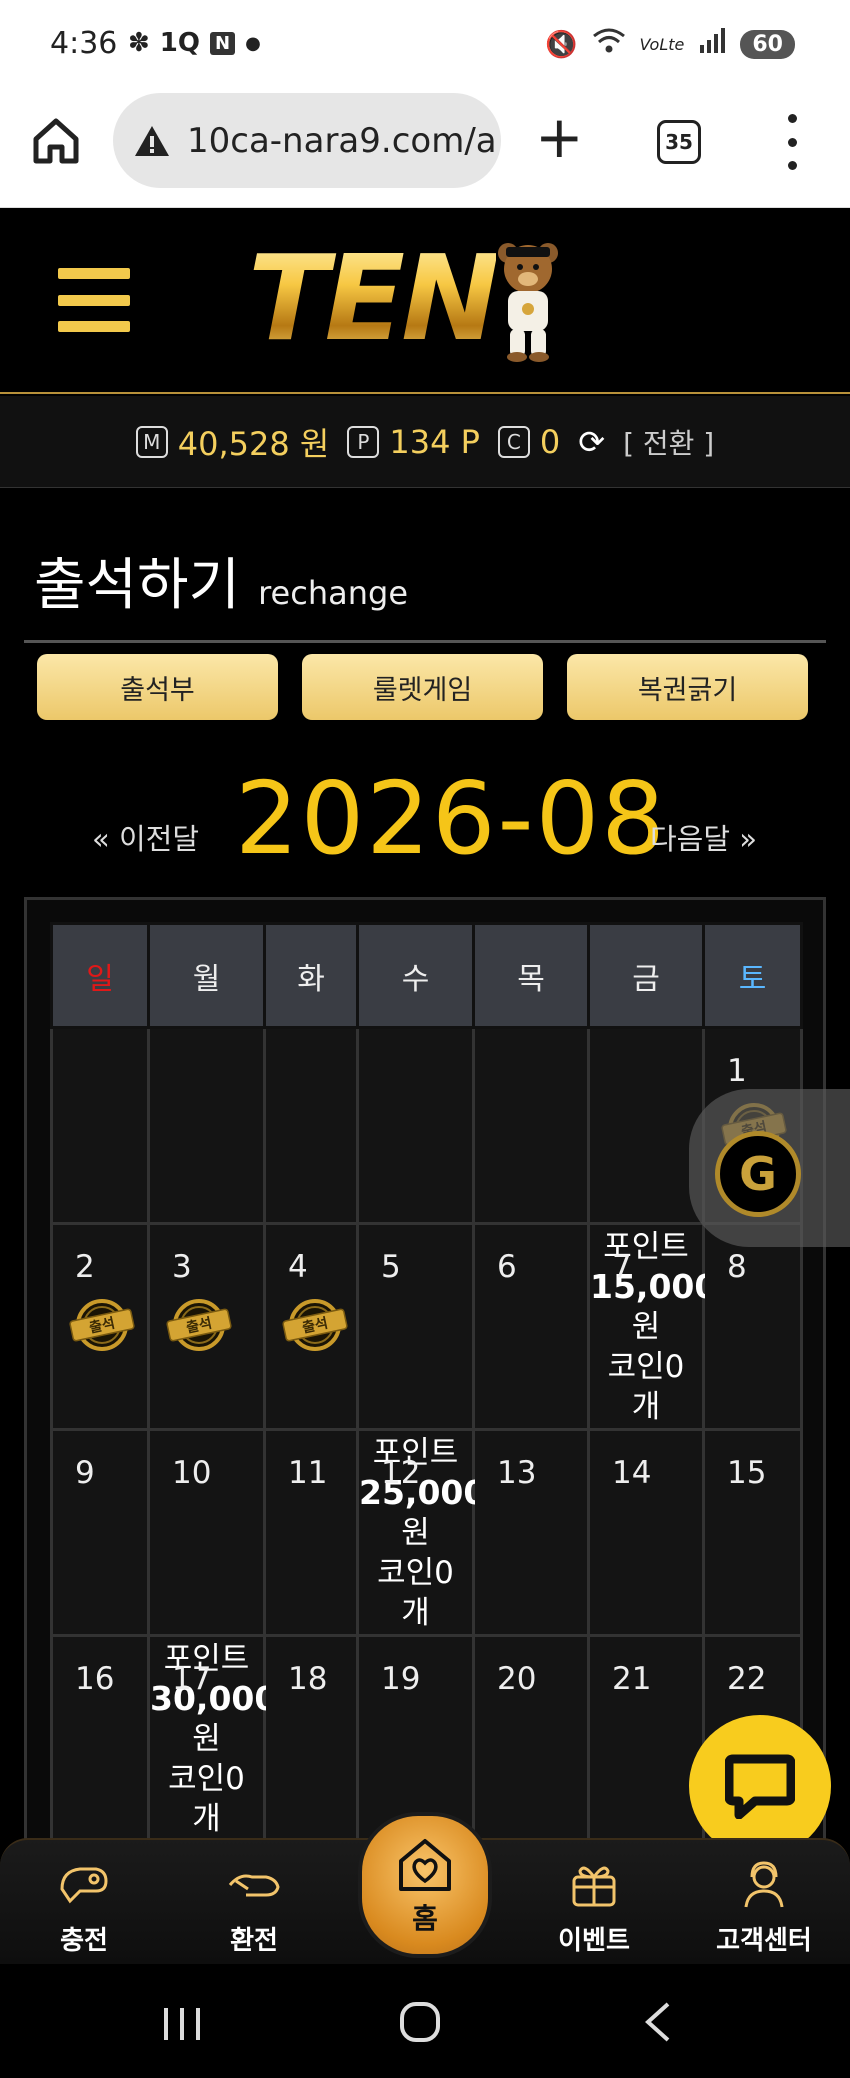  Describe the element at coordinates (559, 137) in the screenshot. I see `new-tab-button: +` at that location.